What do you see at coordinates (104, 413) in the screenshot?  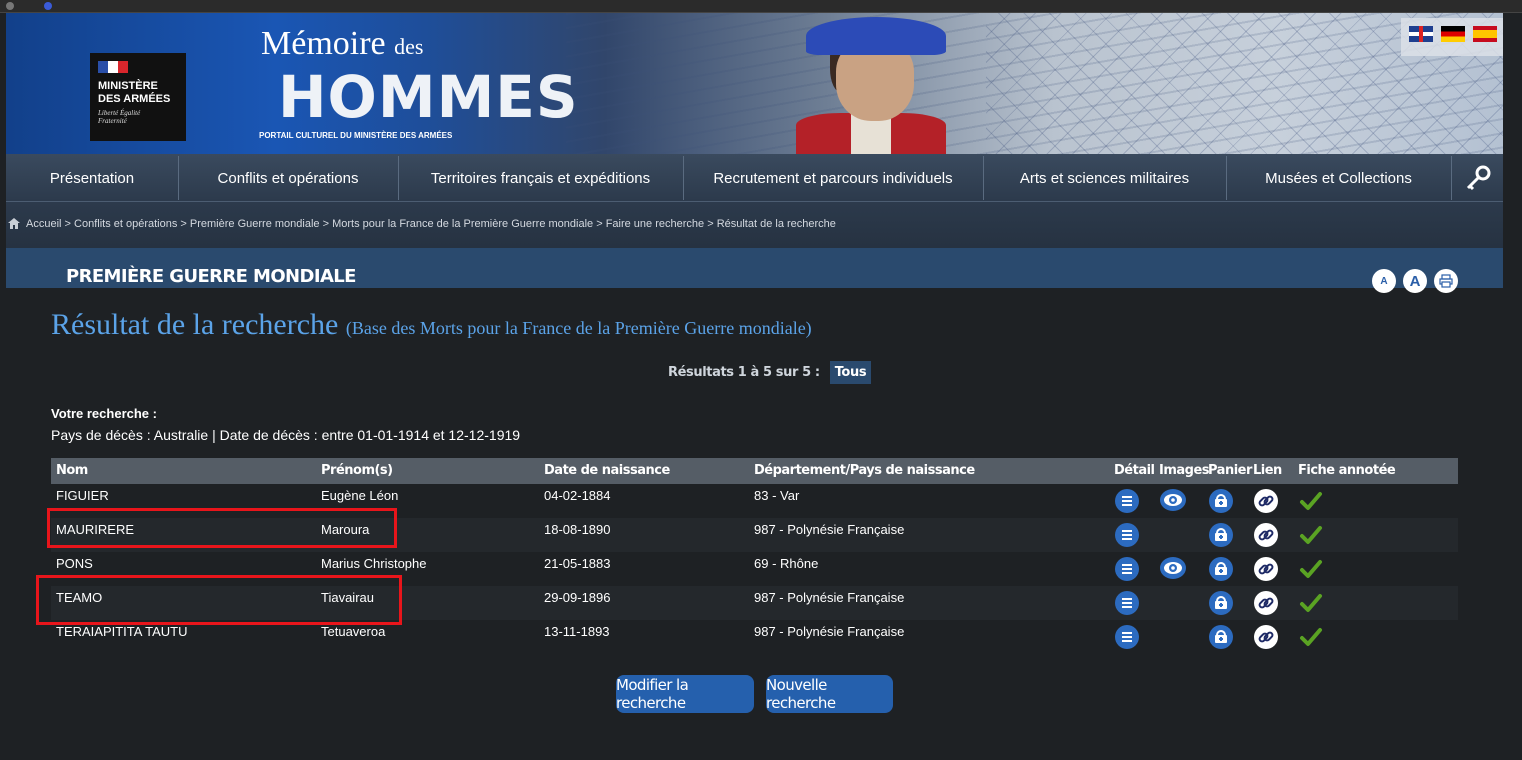 I see `query-title: Votre recherche :` at bounding box center [104, 413].